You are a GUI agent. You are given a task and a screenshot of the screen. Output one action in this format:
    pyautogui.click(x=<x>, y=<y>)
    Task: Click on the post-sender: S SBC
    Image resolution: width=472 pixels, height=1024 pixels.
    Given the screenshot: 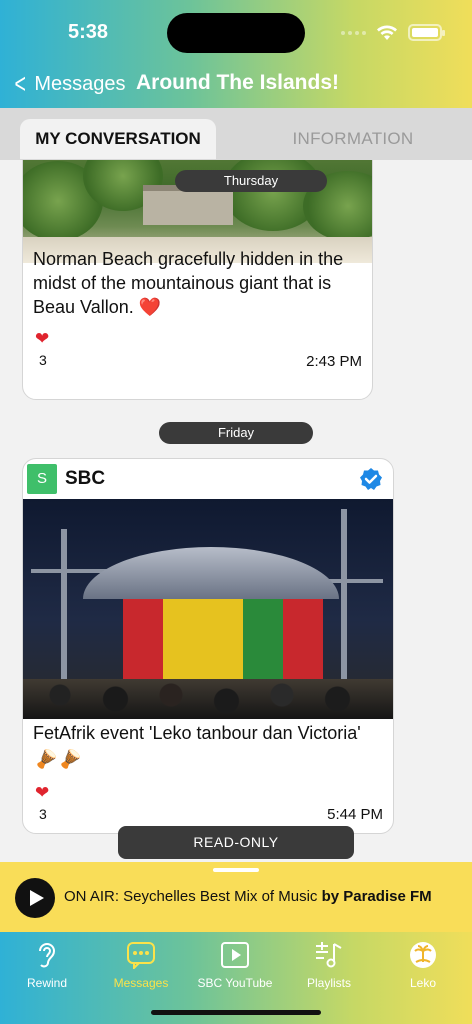 What is the action you would take?
    pyautogui.click(x=208, y=479)
    